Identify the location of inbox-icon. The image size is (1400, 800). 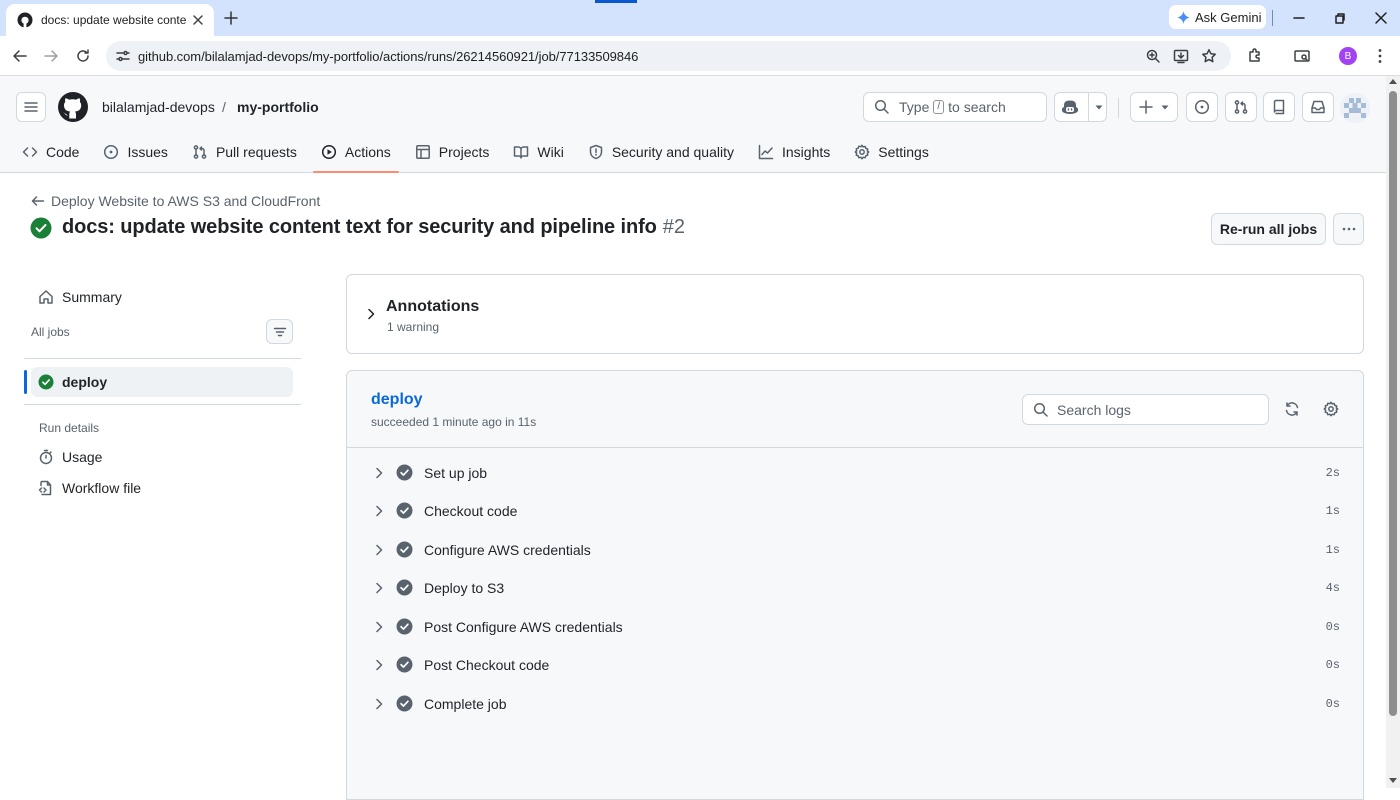
(1318, 107).